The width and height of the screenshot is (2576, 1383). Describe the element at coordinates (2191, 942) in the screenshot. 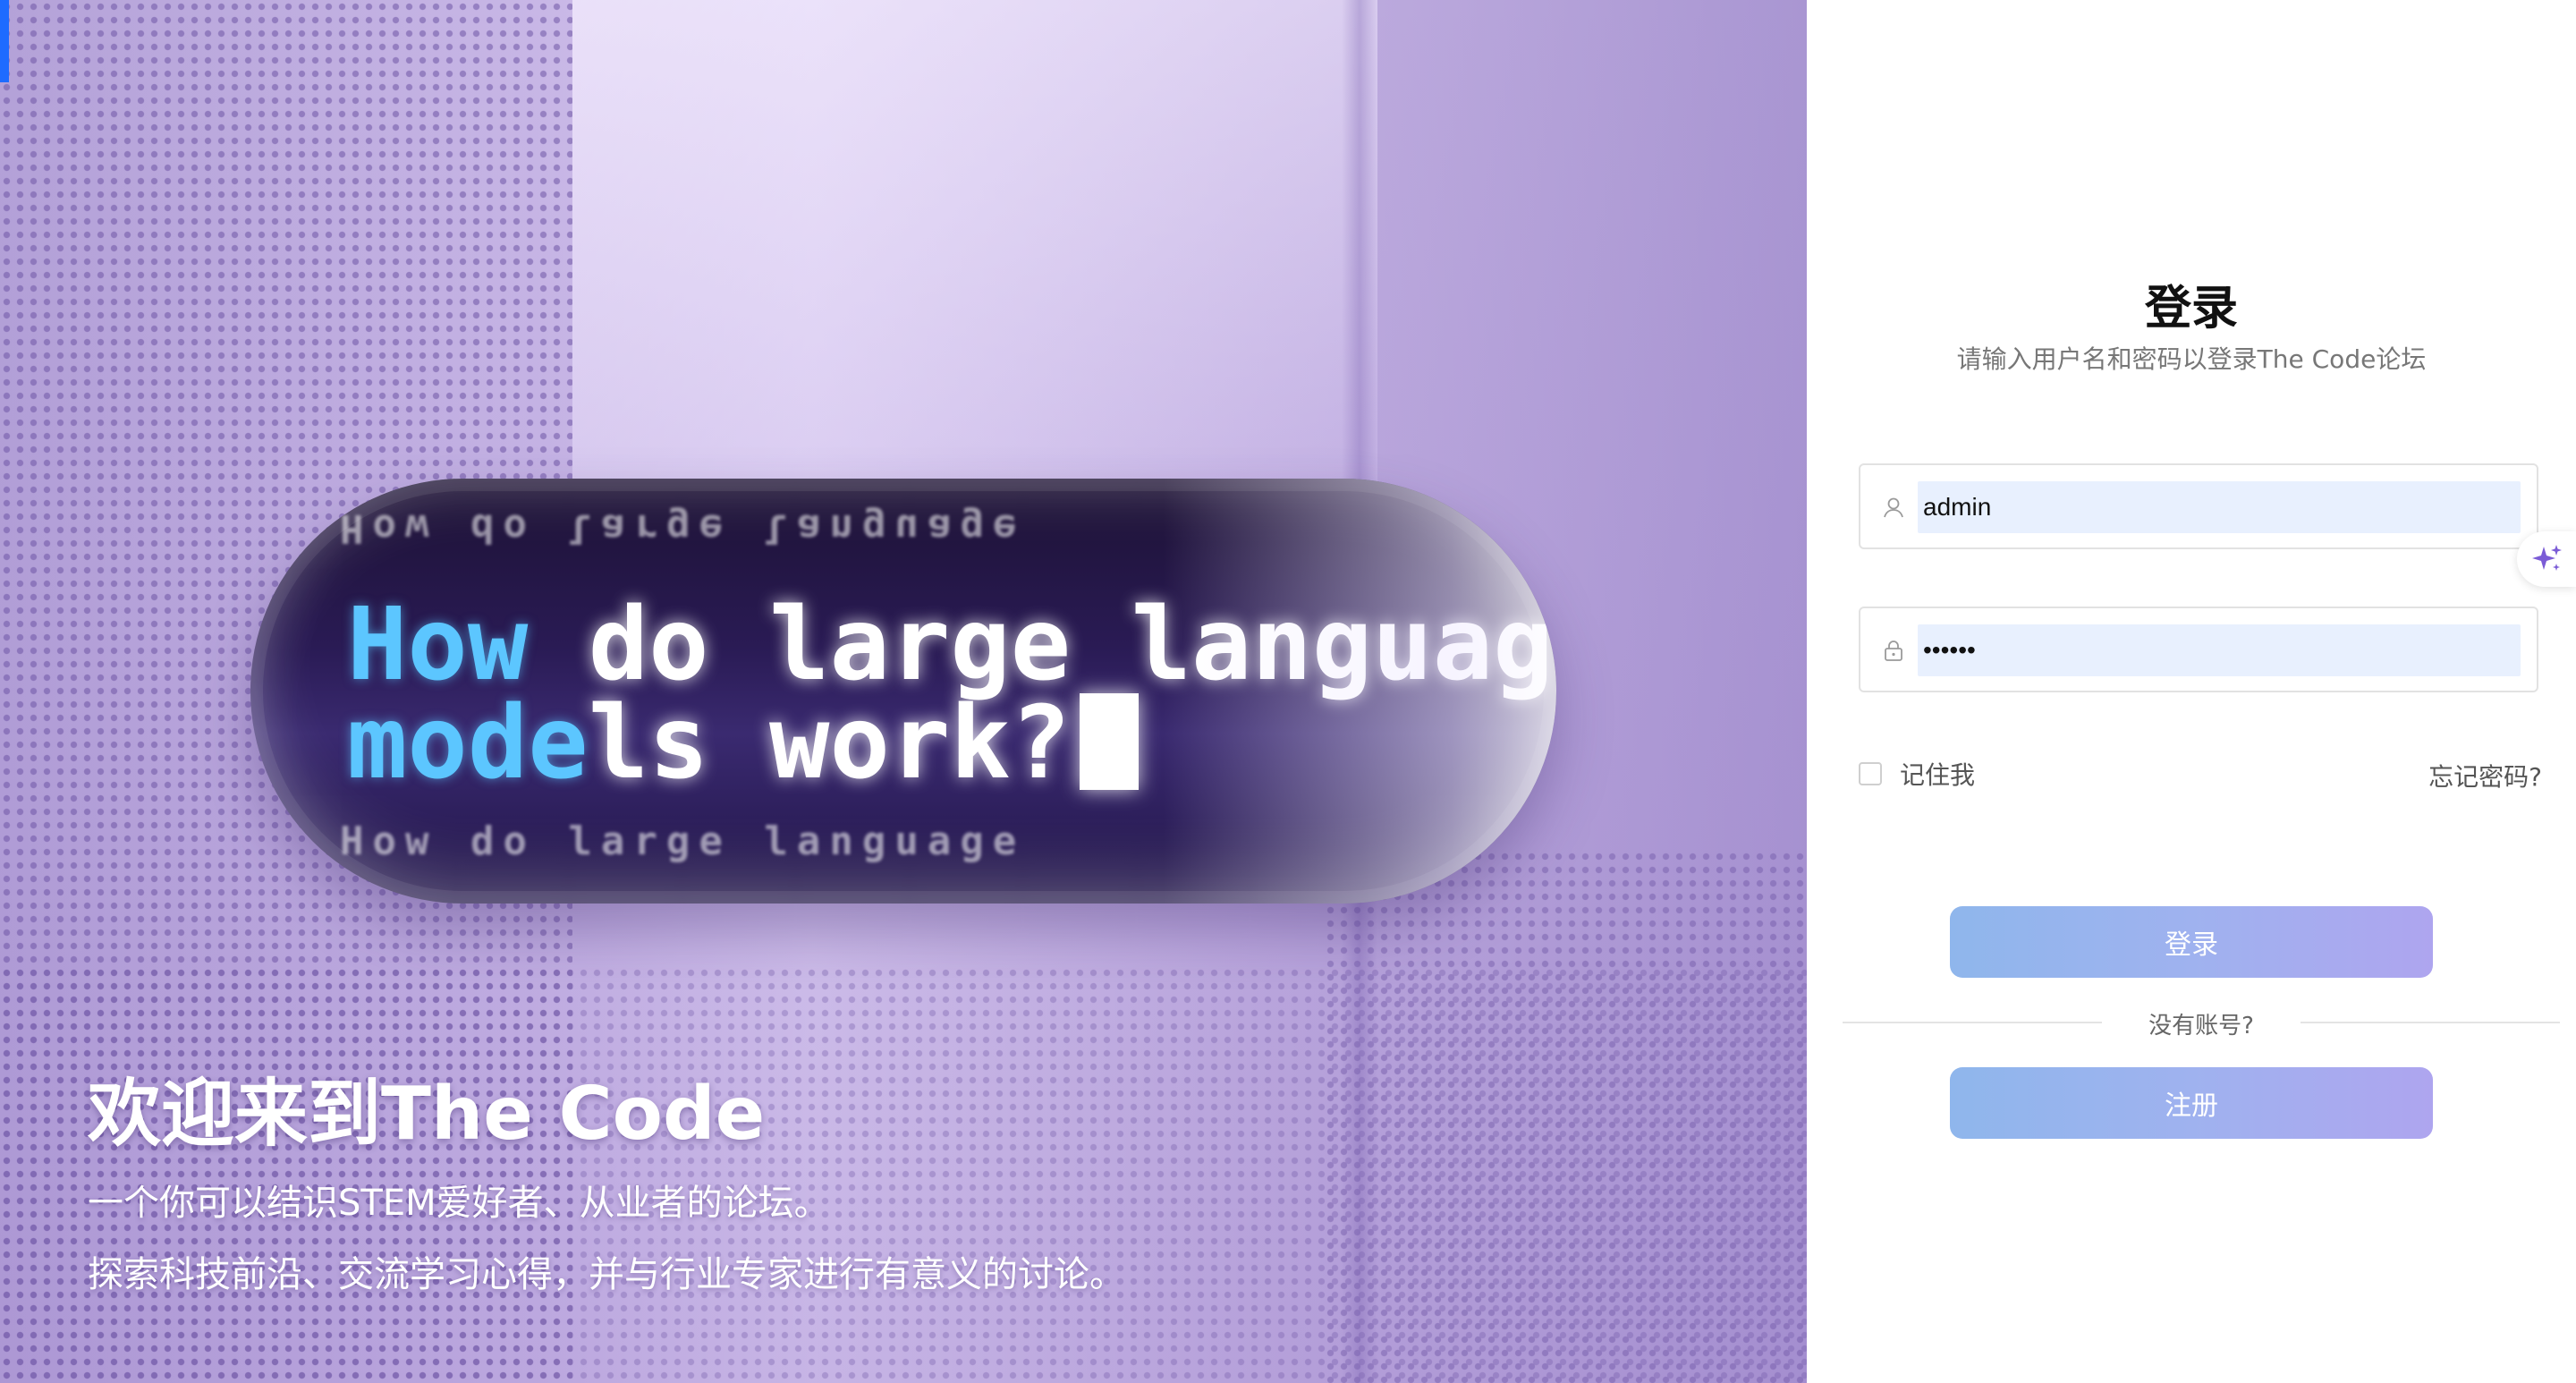

I see `login-button: 登录` at that location.